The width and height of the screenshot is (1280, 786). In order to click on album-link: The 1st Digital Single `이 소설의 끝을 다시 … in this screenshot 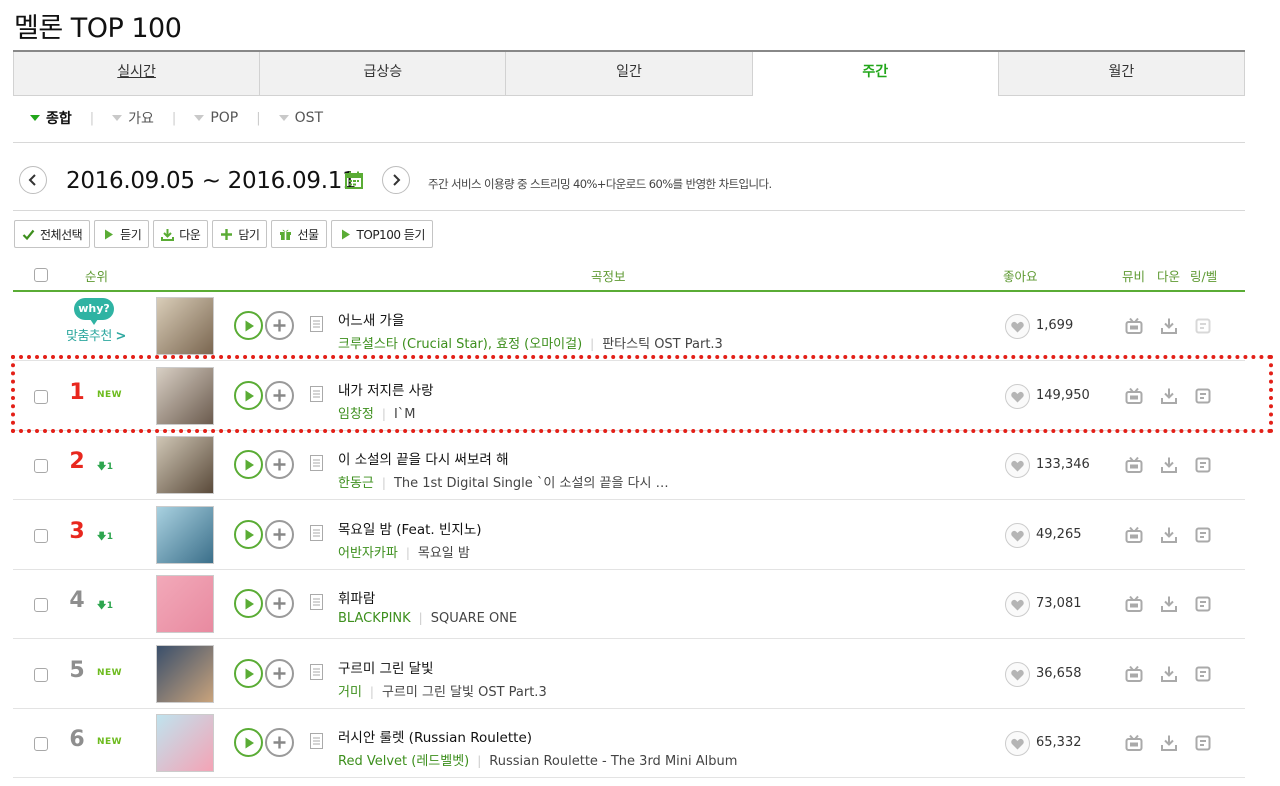, I will do `click(531, 483)`.